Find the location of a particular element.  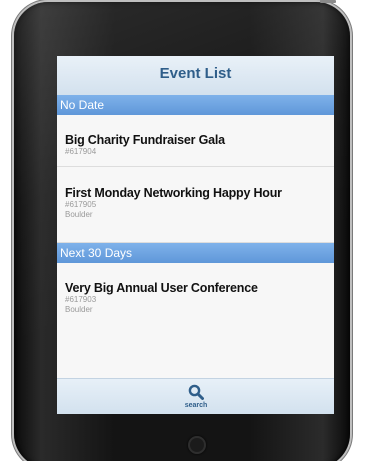

list-item: Big Charity Fundraiser Gala #617904 is located at coordinates (195, 141).